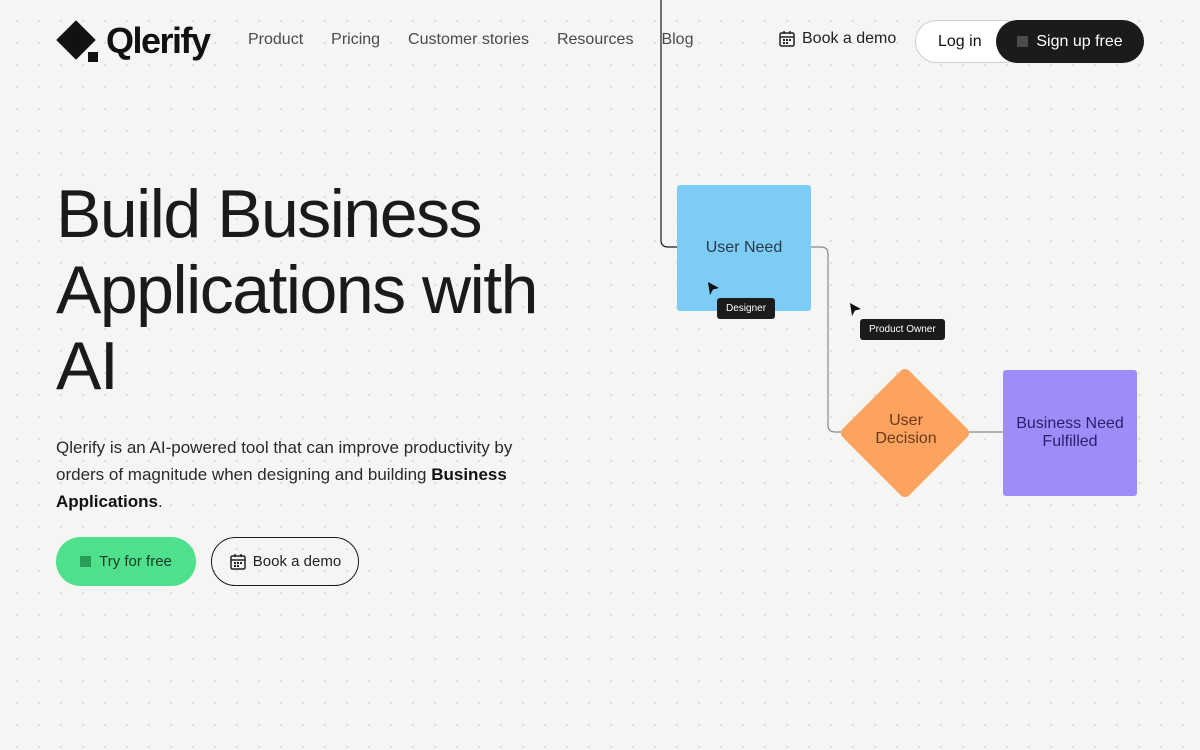  What do you see at coordinates (158, 40) in the screenshot?
I see `logo-text: Qlerify` at bounding box center [158, 40].